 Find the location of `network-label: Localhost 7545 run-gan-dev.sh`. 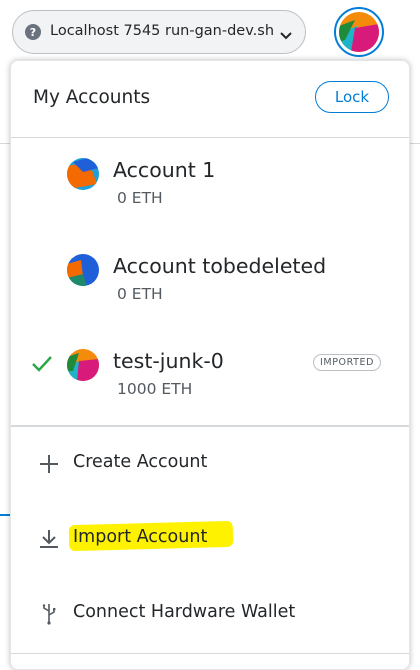

network-label: Localhost 7545 run-gan-dev.sh is located at coordinates (162, 31).